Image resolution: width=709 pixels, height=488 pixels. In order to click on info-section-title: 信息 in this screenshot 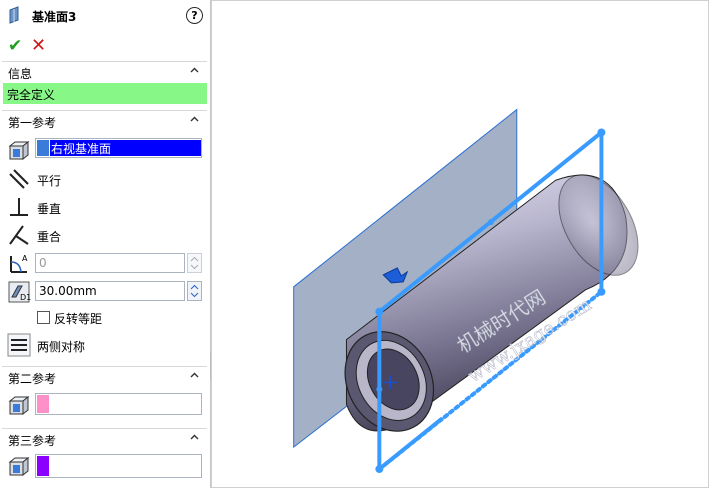, I will do `click(20, 74)`.